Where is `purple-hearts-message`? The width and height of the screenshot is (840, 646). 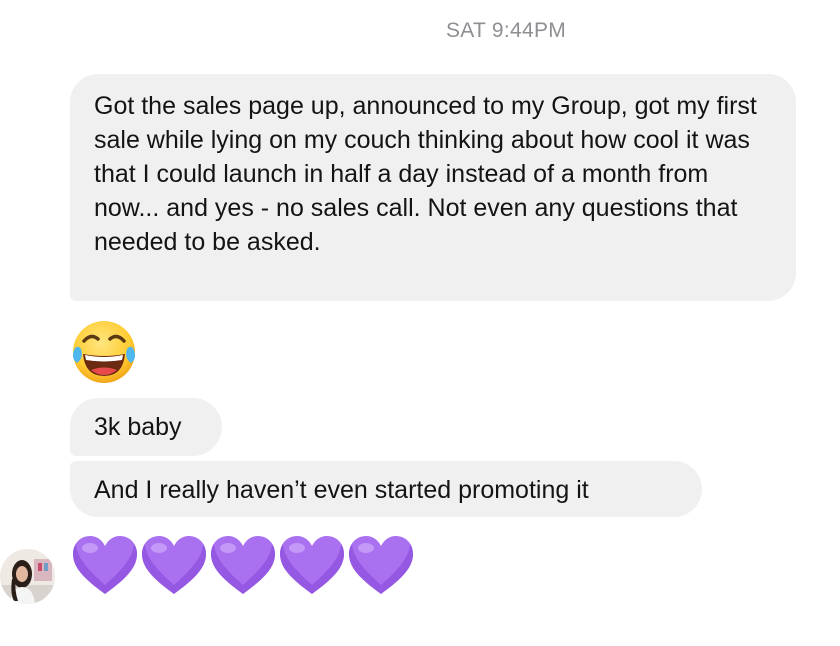 purple-hearts-message is located at coordinates (243, 567).